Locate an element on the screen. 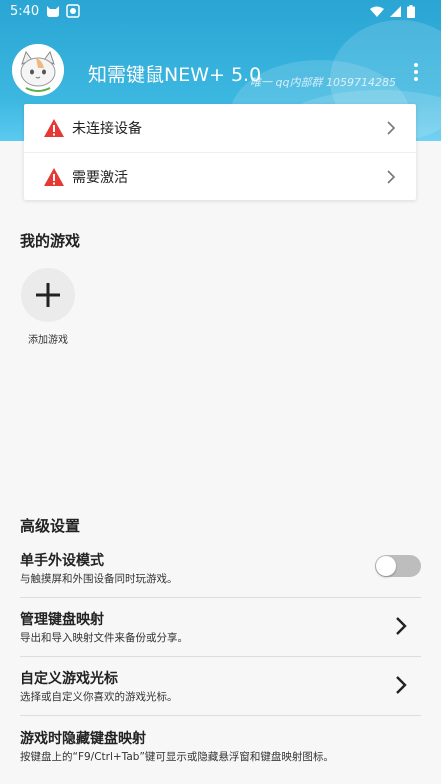 The image size is (441, 784). setting-description: 选择或自定义你喜欢的游戏光标。 is located at coordinates (99, 697).